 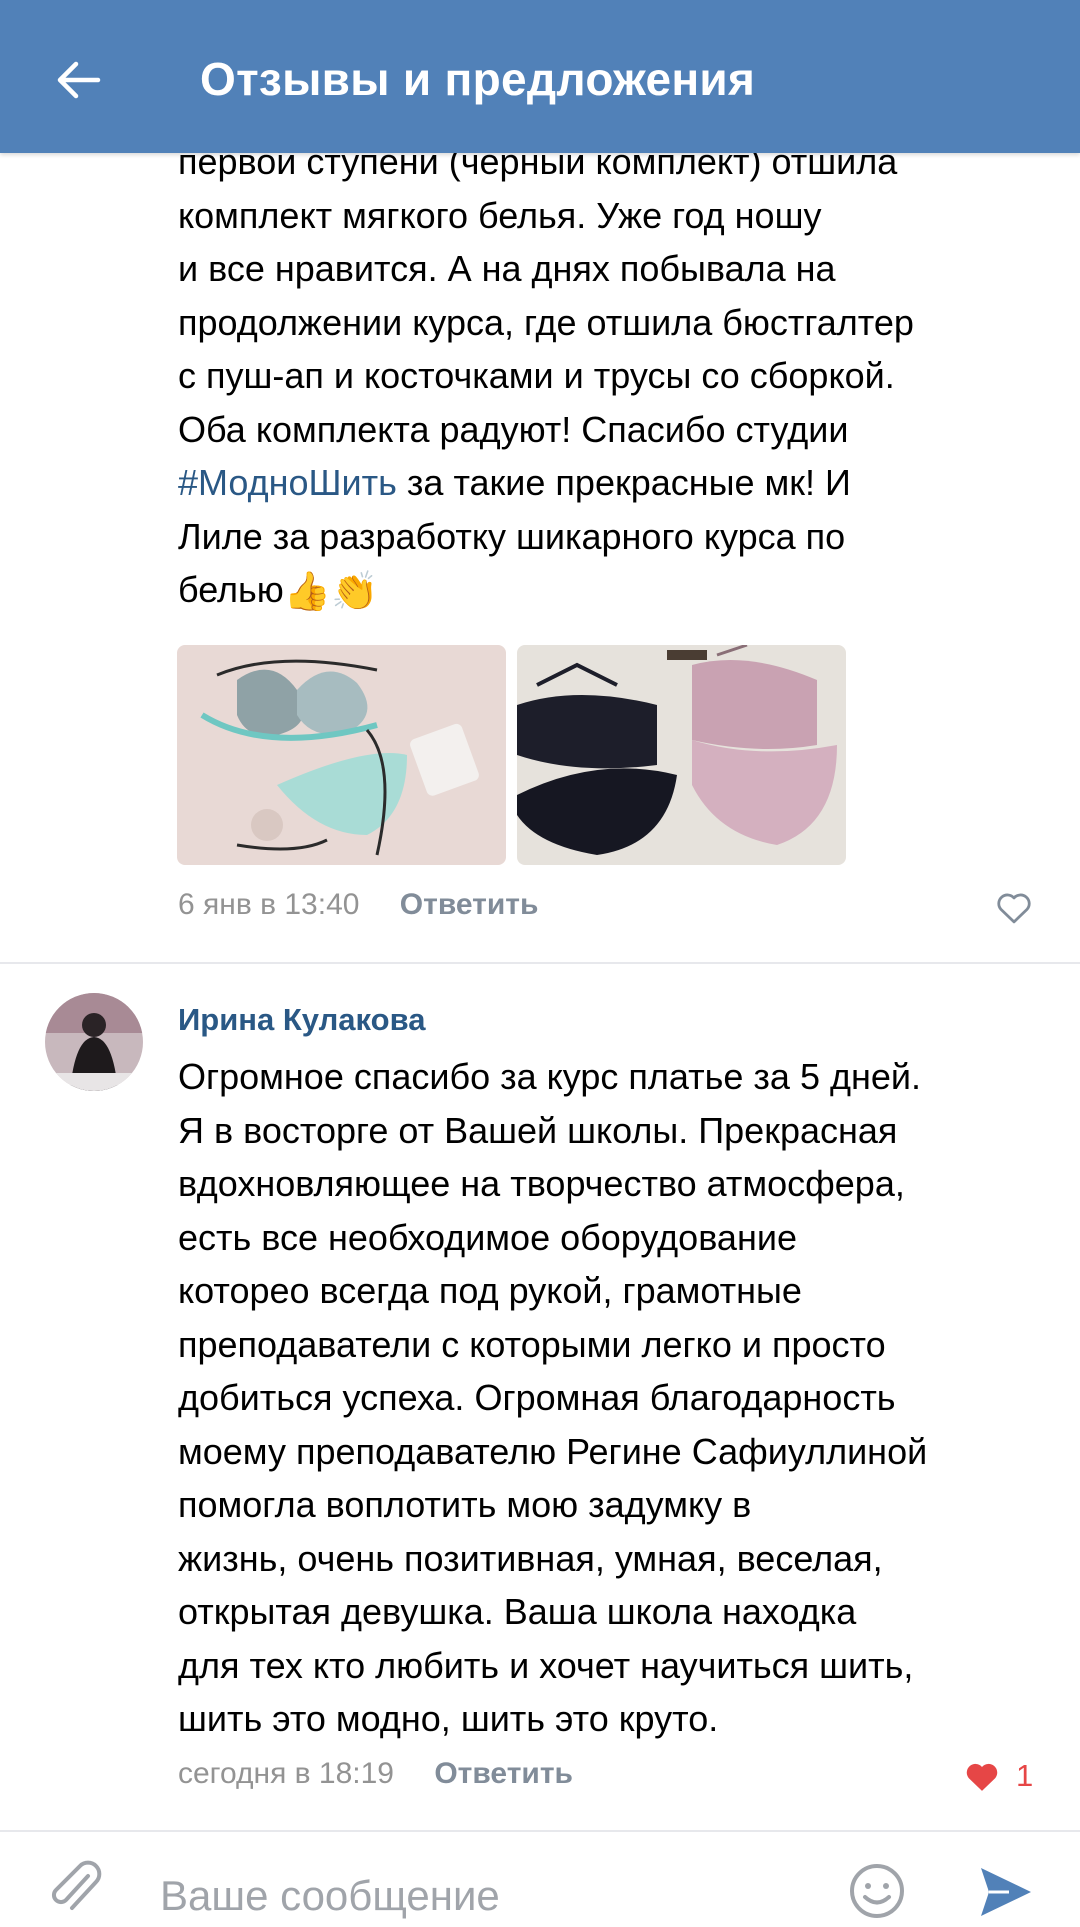 I want to click on comment-line: есть все необходимое оборудование, so click(x=487, y=1237).